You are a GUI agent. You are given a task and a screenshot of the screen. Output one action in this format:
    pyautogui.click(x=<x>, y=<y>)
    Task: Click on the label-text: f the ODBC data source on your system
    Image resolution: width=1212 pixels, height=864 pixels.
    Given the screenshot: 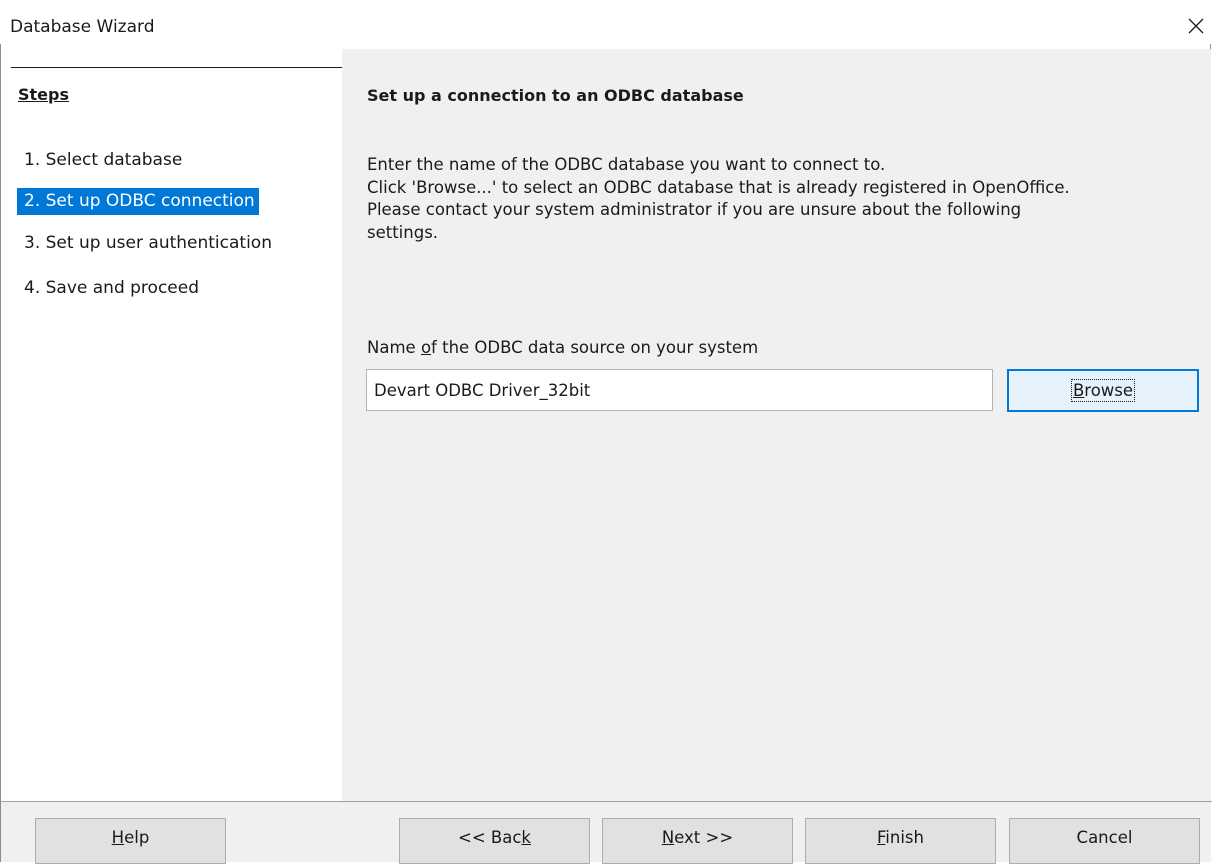 What is the action you would take?
    pyautogui.click(x=595, y=347)
    